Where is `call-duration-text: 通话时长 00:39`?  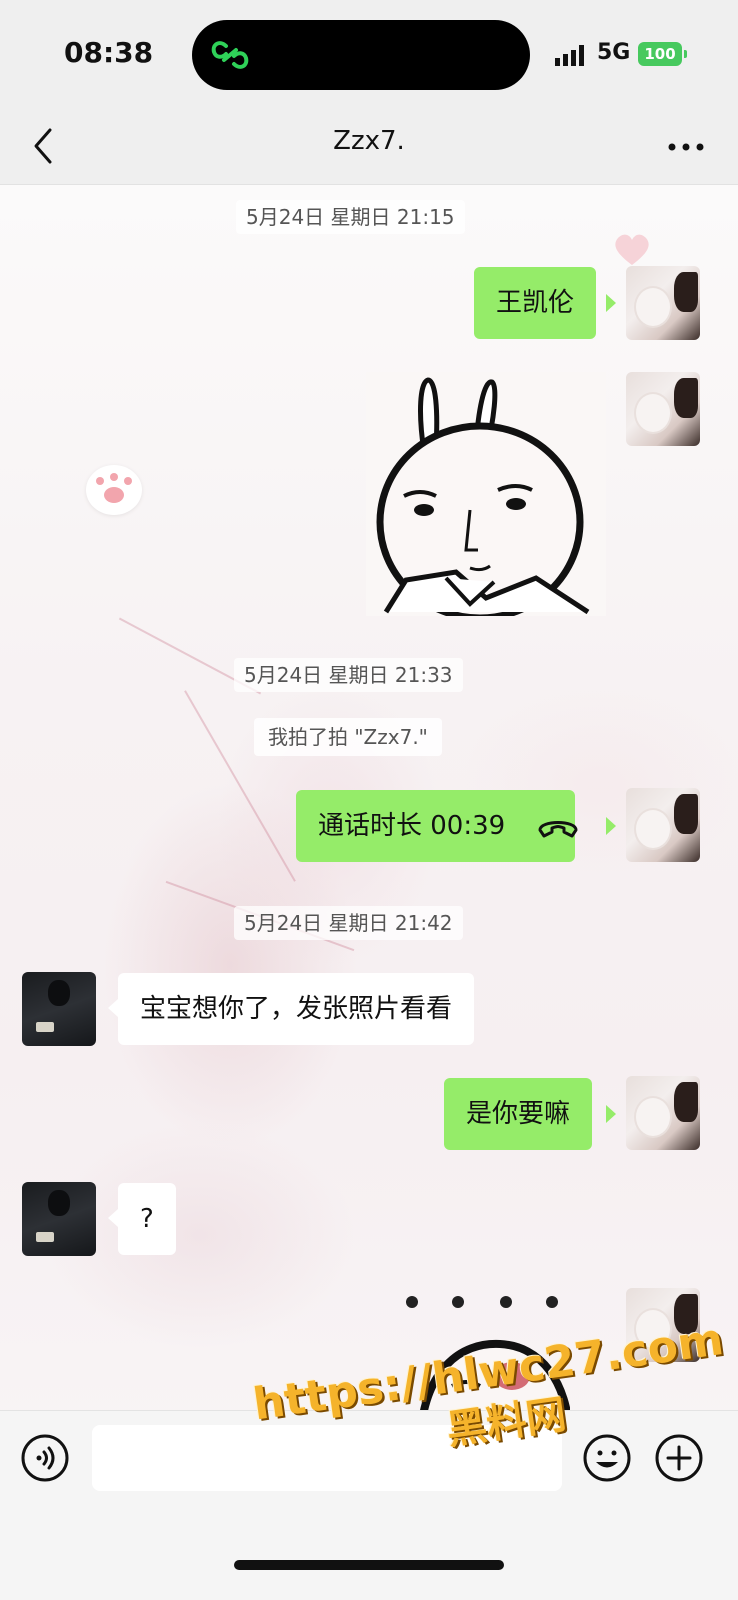 call-duration-text: 通话时长 00:39 is located at coordinates (412, 826).